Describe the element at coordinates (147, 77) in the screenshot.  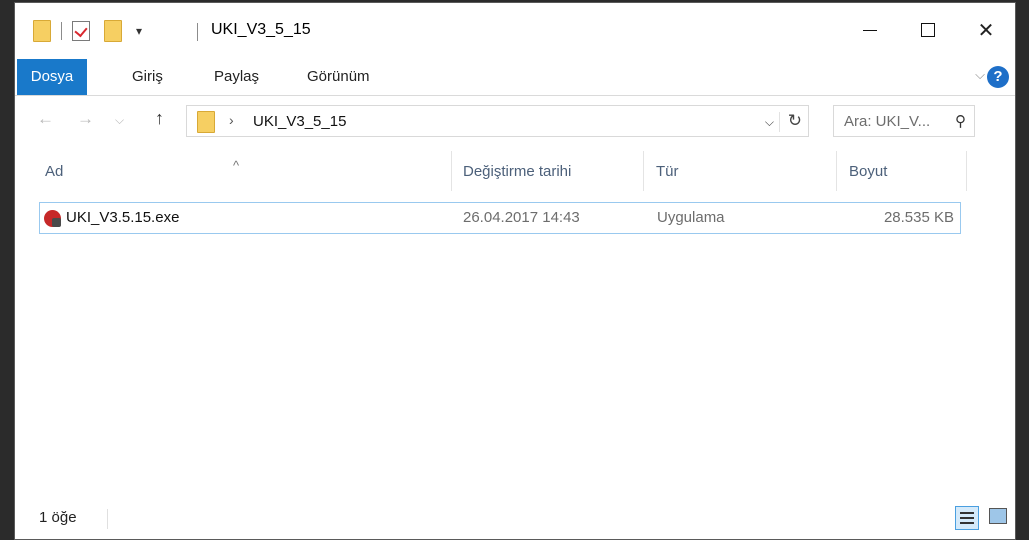
I see `tab-home: Giriş` at that location.